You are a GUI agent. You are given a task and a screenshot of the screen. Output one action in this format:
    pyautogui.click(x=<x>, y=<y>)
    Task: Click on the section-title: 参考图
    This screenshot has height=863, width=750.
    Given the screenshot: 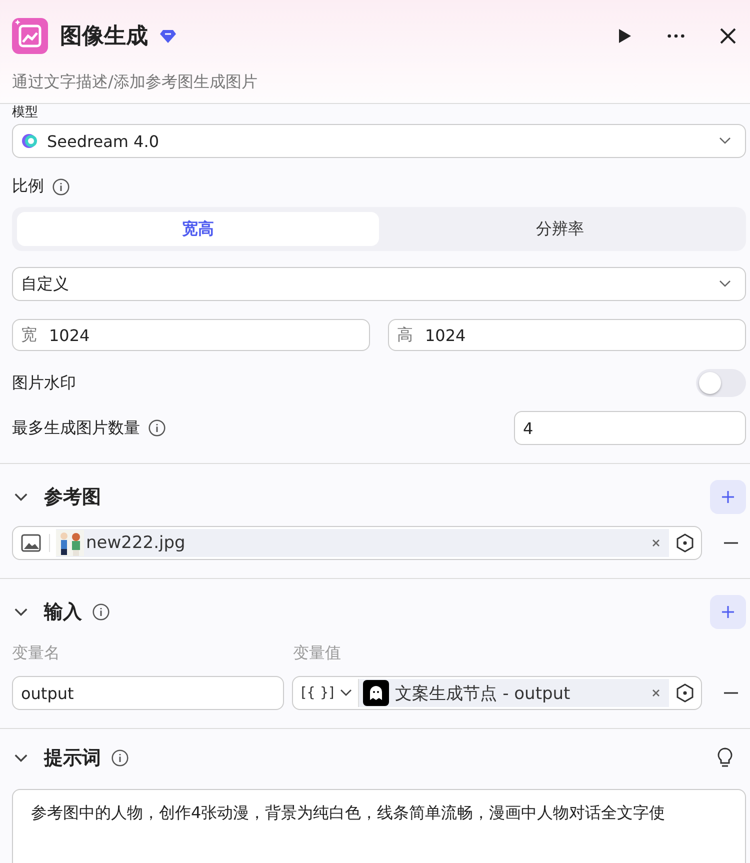 What is the action you would take?
    pyautogui.click(x=72, y=497)
    